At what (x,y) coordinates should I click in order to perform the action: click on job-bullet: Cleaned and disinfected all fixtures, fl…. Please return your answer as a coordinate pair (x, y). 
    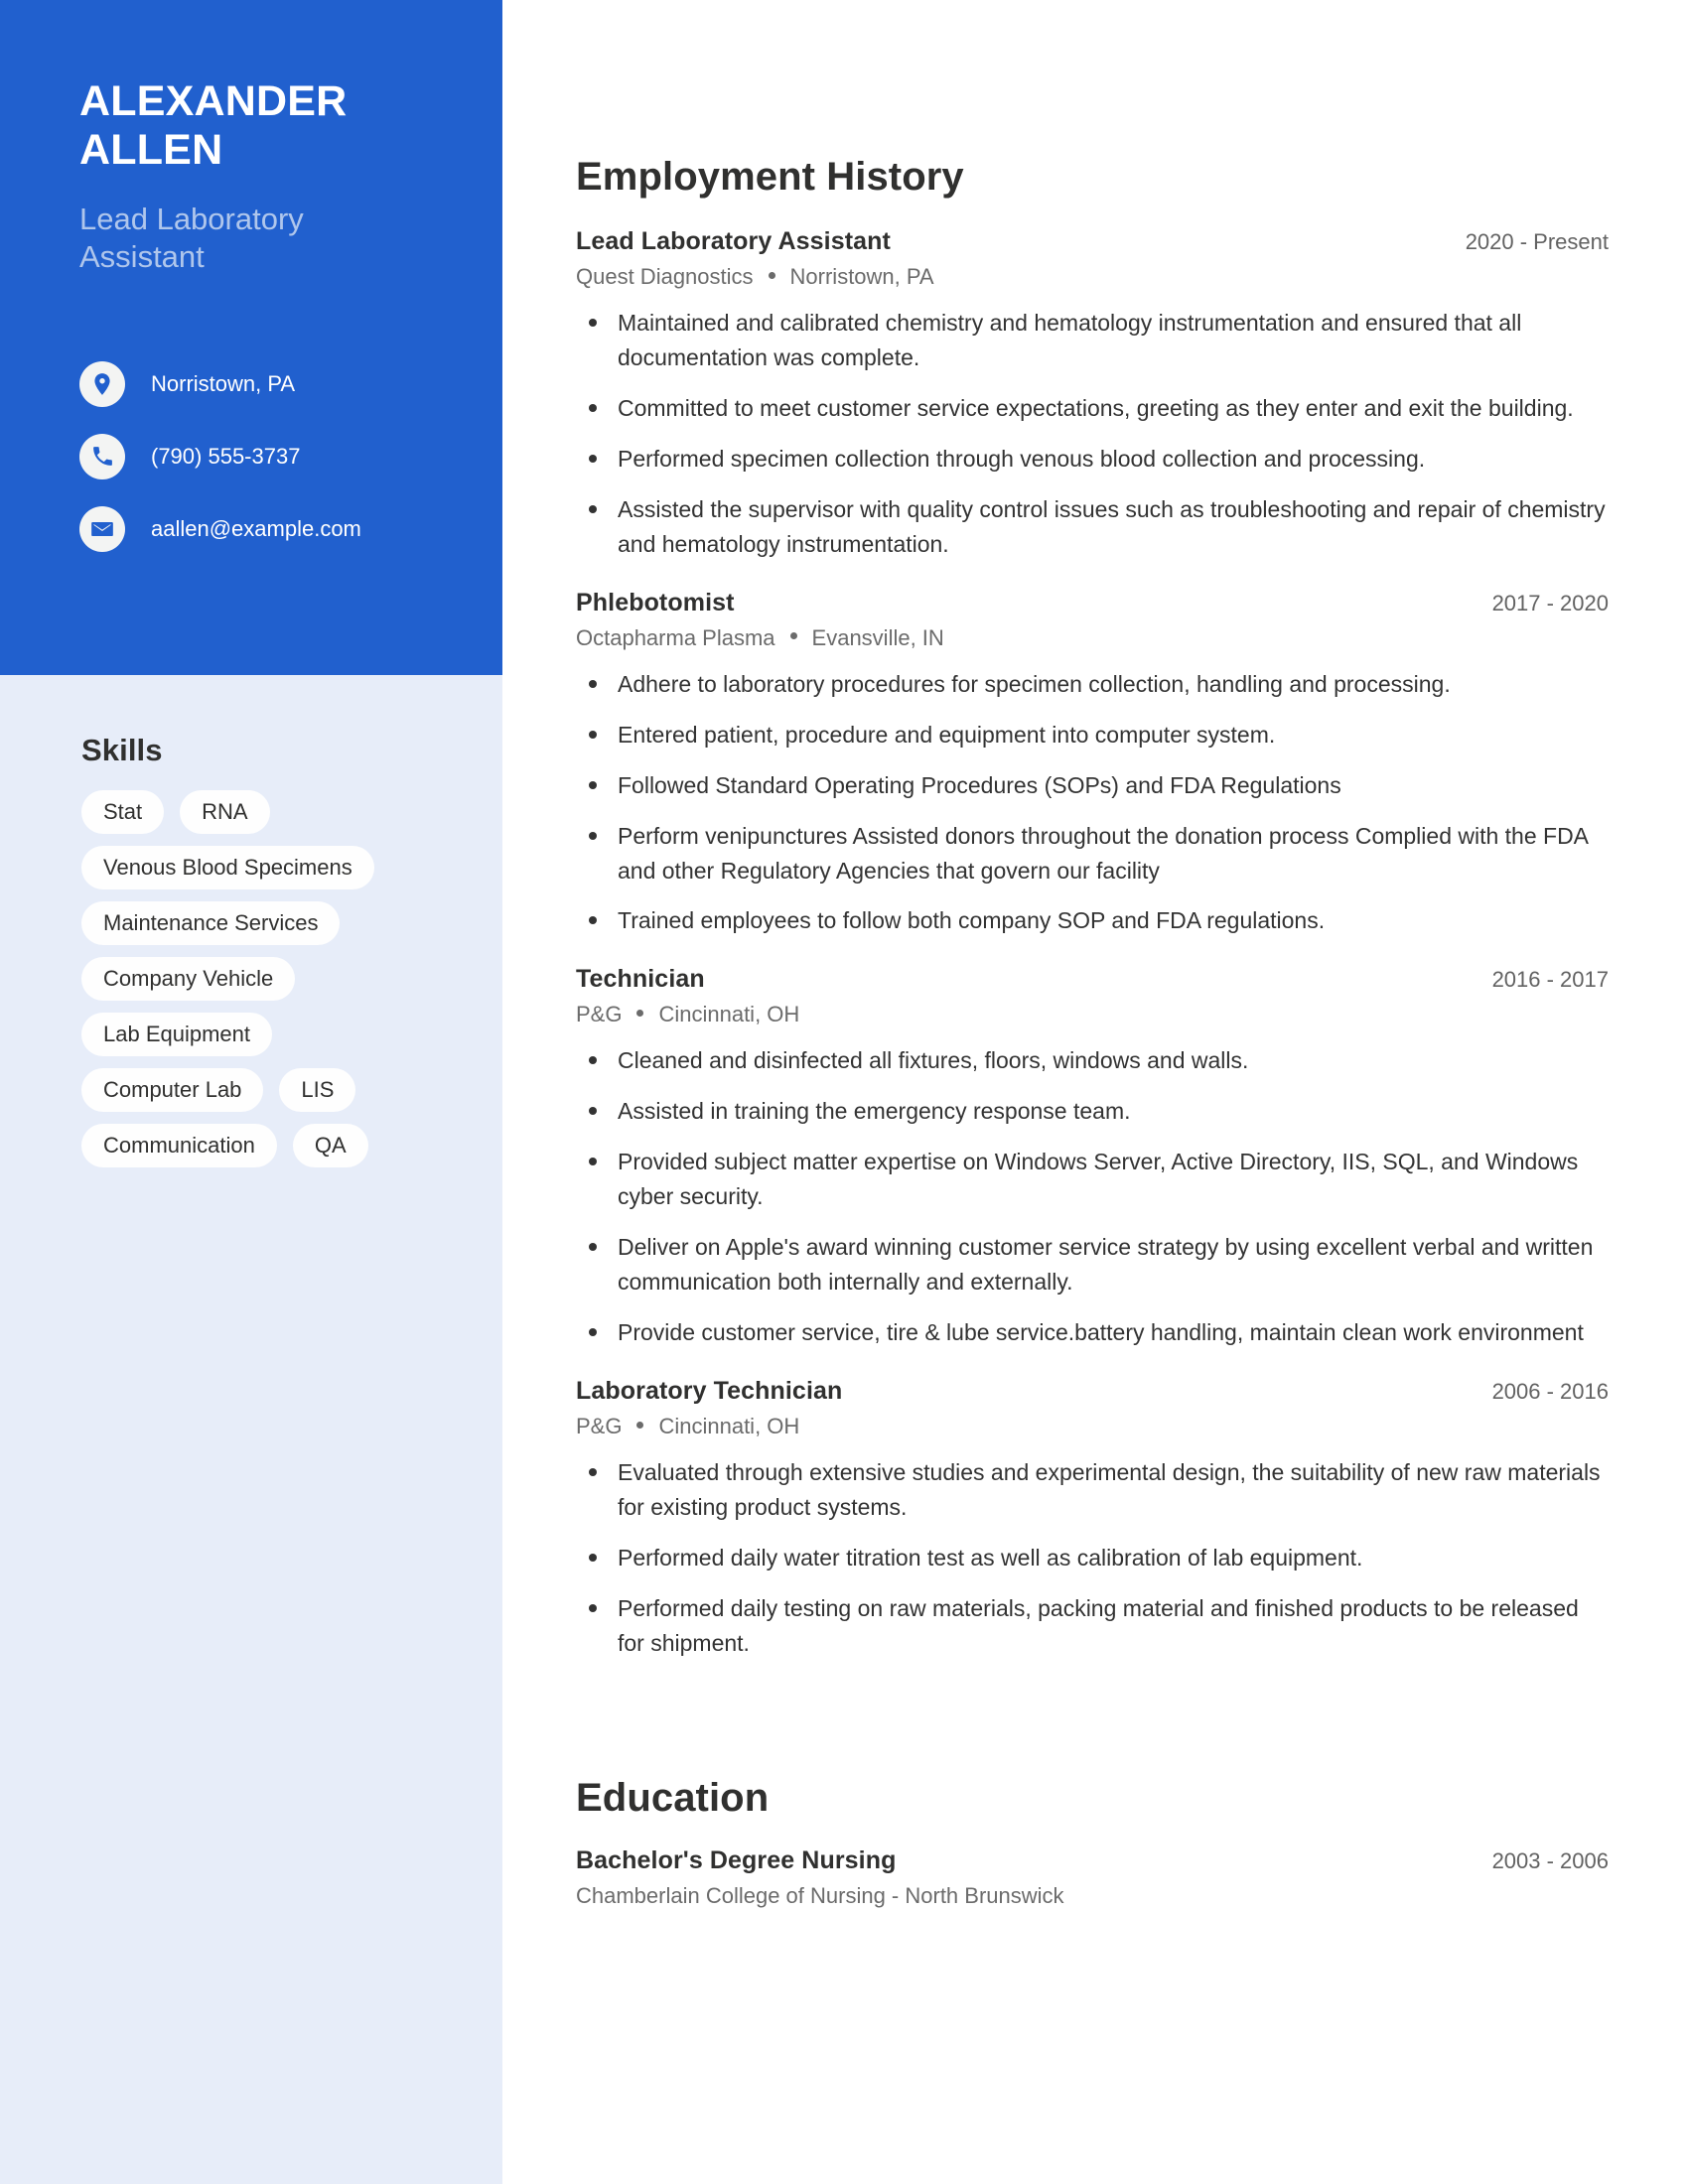
    Looking at the image, I should click on (1092, 1060).